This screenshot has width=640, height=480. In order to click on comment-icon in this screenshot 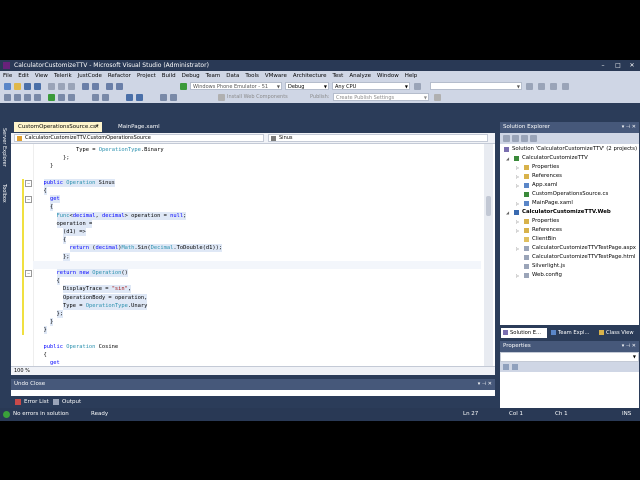, I will do `click(7, 97)`.